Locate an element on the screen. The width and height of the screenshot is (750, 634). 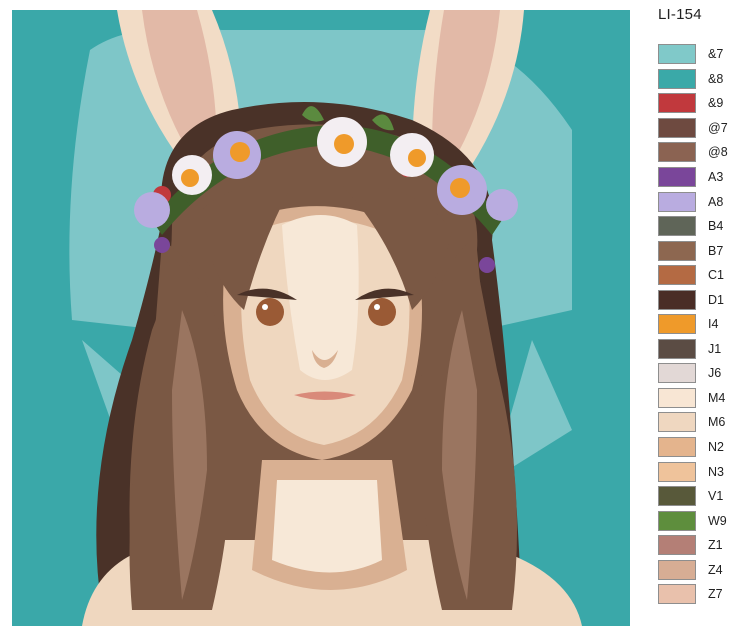
color-code-label: D1 is located at coordinates (716, 299).